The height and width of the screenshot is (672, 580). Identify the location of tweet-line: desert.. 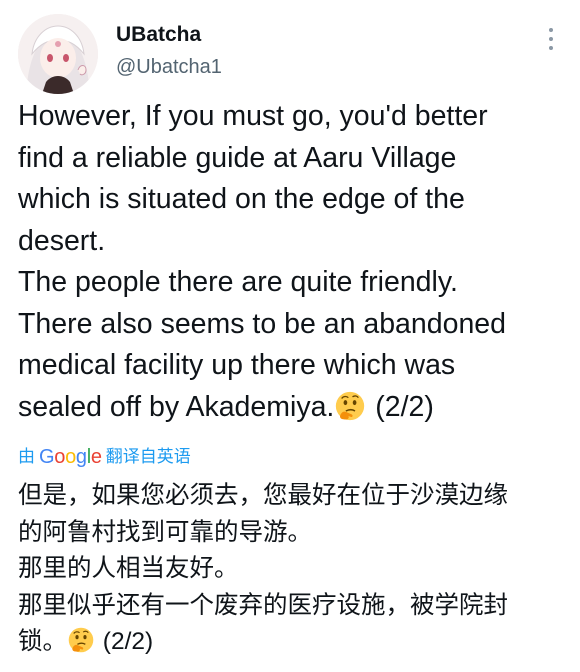
(62, 240).